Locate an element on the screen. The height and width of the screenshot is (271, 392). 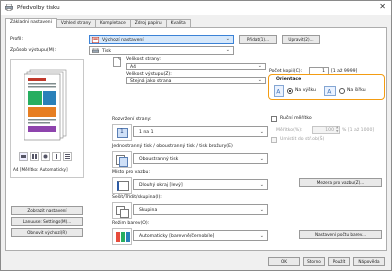
landscape-radio is located at coordinates (342, 91).